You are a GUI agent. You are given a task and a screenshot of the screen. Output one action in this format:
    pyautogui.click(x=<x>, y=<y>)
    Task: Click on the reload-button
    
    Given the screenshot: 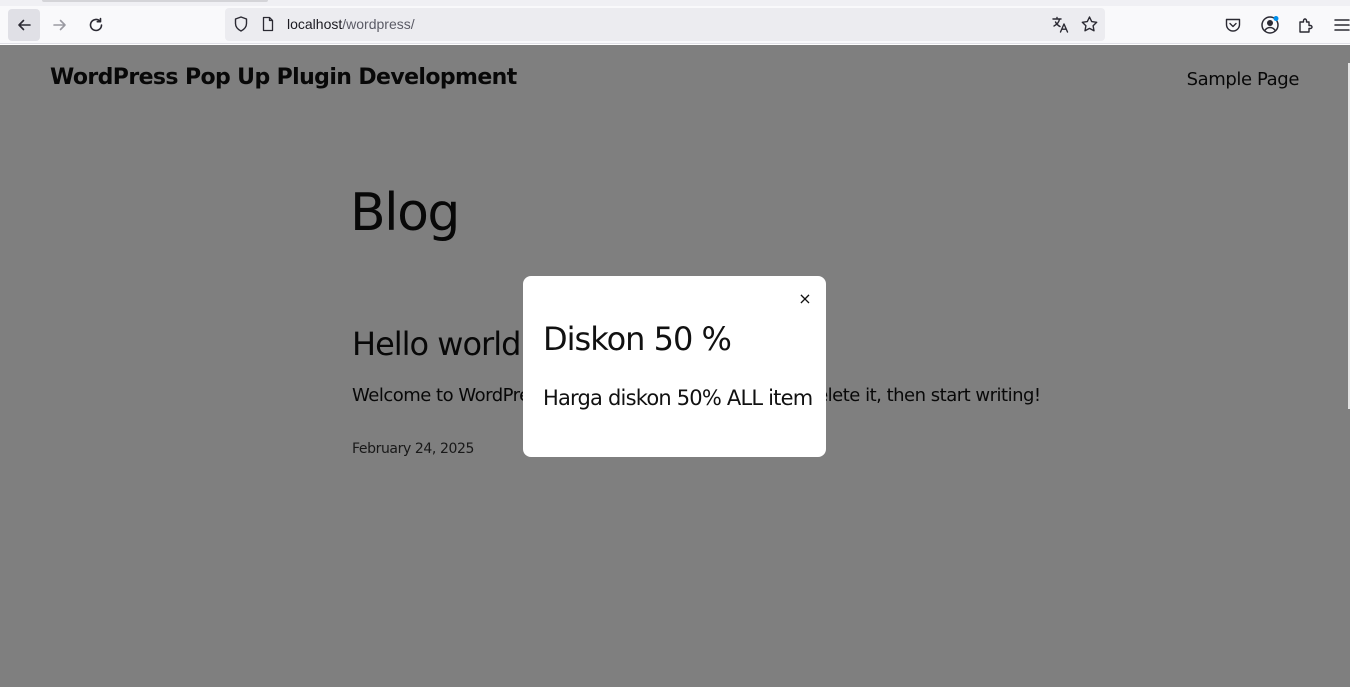 What is the action you would take?
    pyautogui.click(x=96, y=25)
    